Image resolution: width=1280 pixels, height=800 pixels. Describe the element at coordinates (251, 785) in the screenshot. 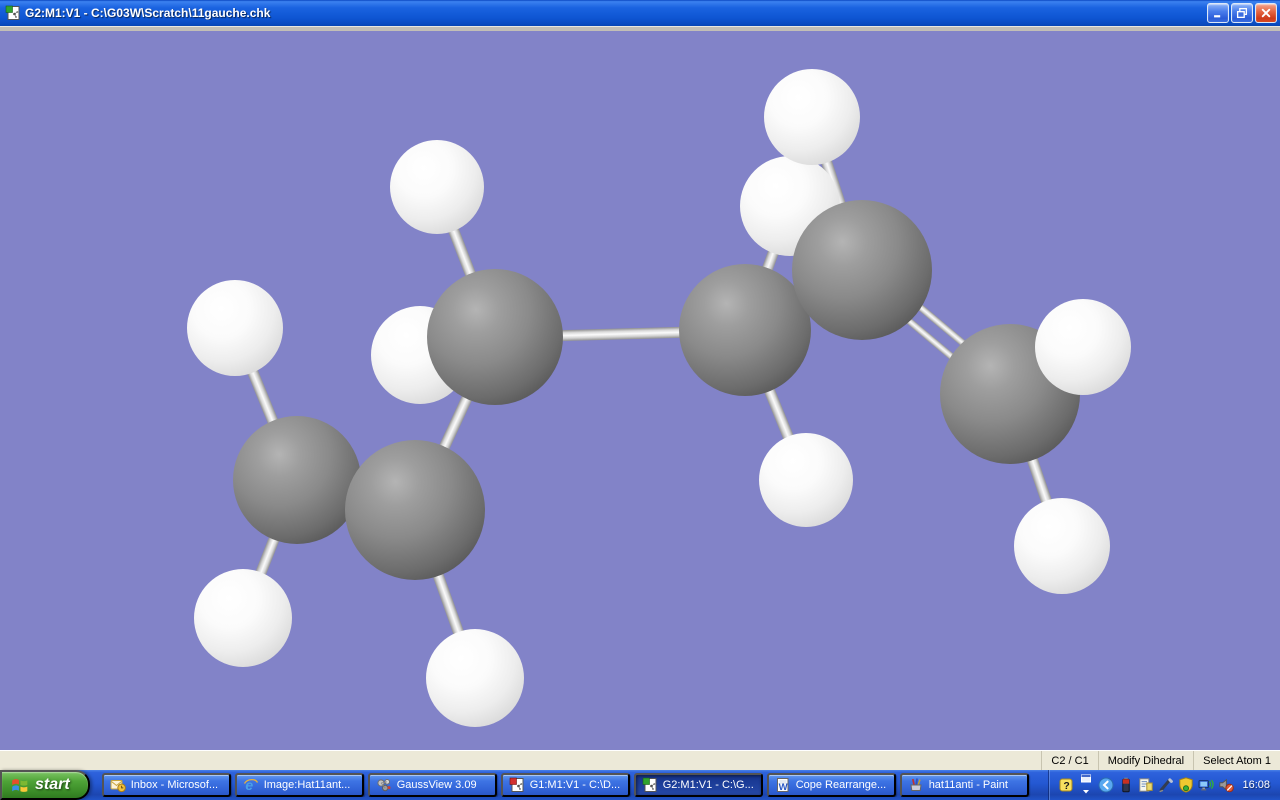

I see `ie-icon: e` at that location.